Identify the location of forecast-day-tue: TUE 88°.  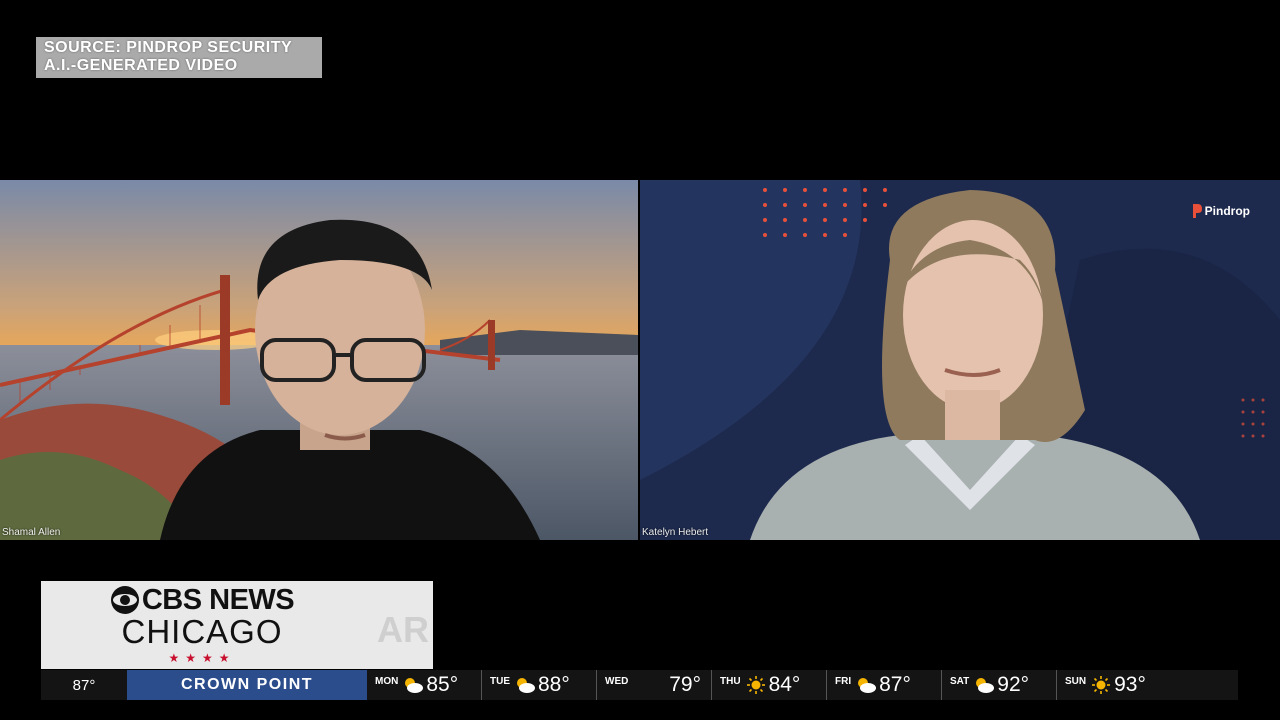
(539, 685).